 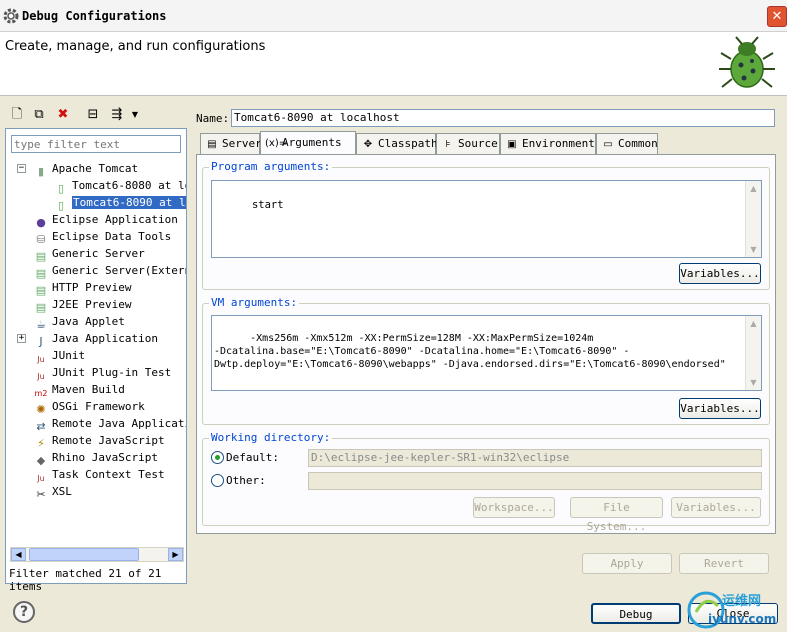 I want to click on tree-item: ✂ XSL, so click(x=52, y=492).